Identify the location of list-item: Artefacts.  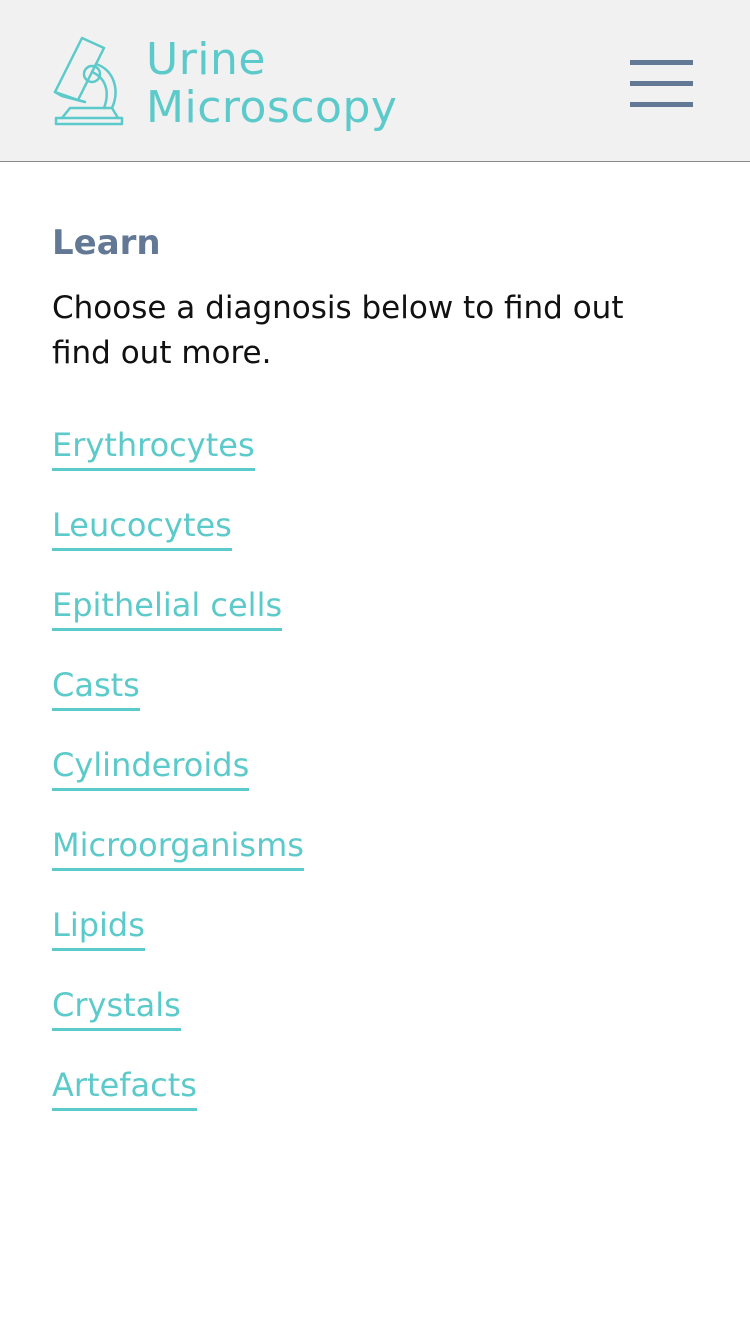
(377, 1104).